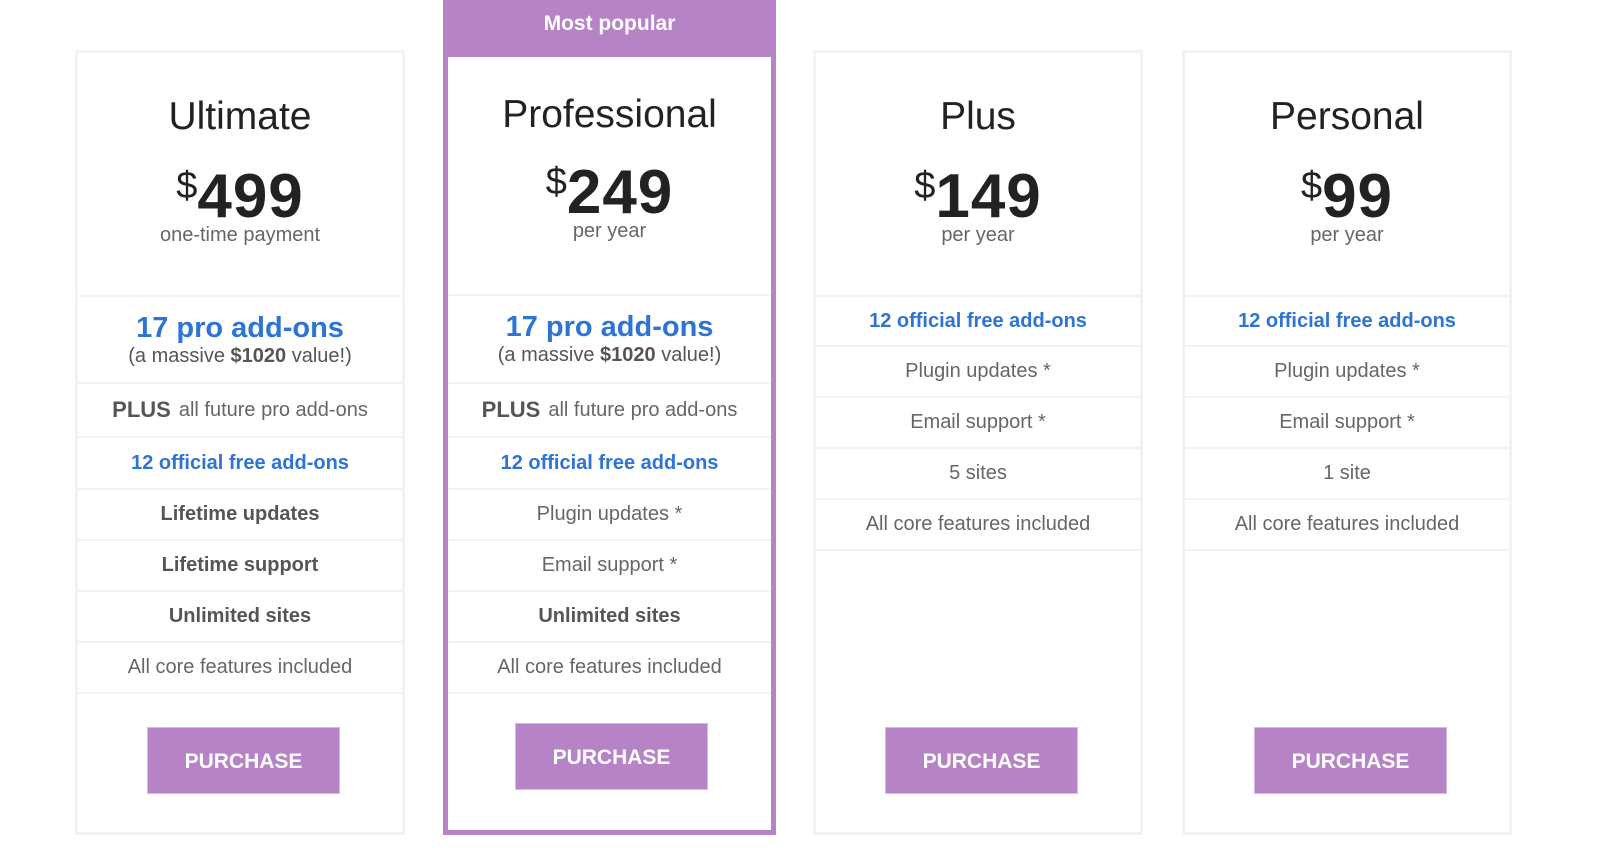  What do you see at coordinates (250, 196) in the screenshot?
I see `price-amount: 499` at bounding box center [250, 196].